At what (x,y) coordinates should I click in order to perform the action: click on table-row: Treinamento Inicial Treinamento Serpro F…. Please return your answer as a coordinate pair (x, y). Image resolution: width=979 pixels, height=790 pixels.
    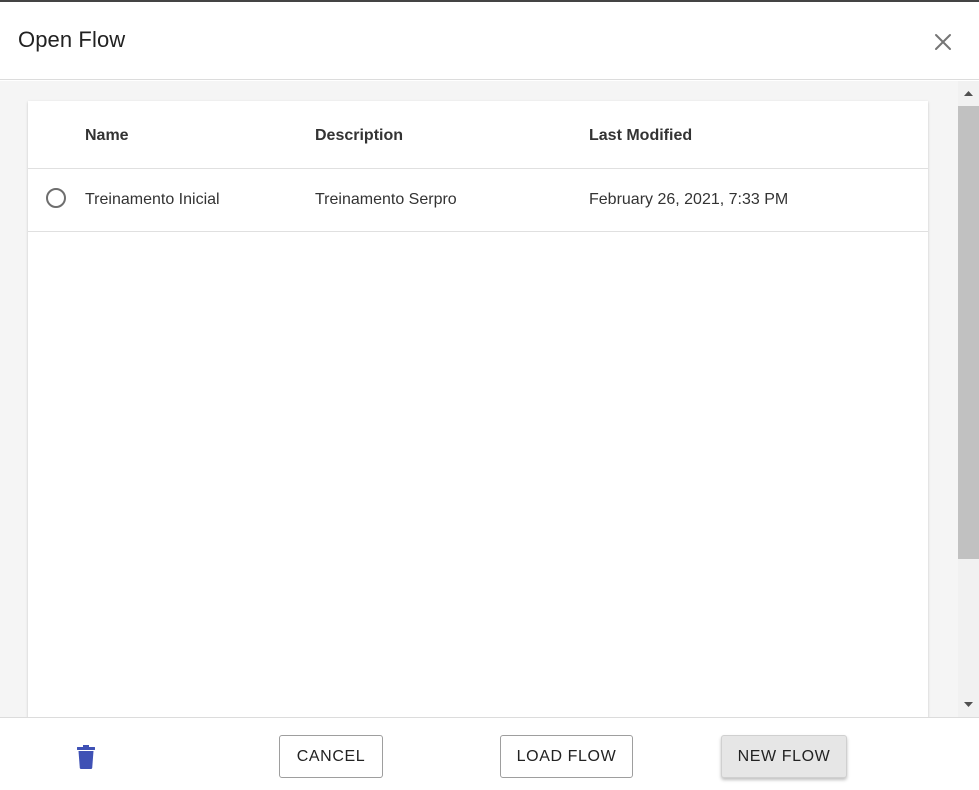
    Looking at the image, I should click on (478, 200).